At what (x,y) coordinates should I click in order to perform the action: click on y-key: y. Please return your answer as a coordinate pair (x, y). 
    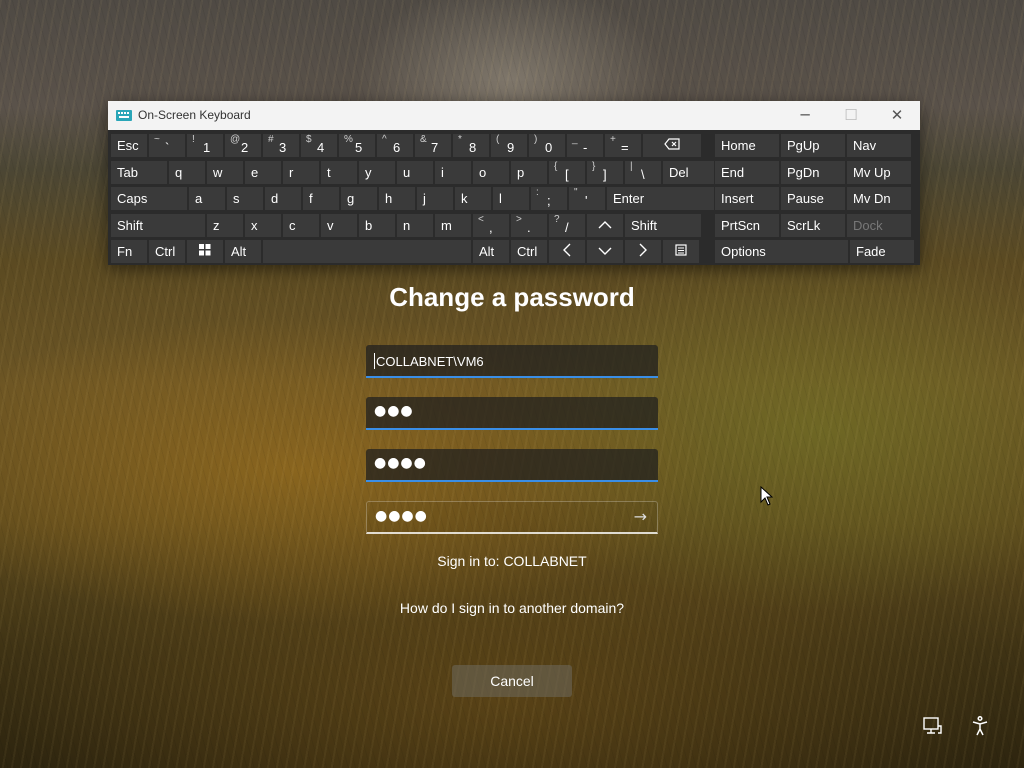
    Looking at the image, I should click on (377, 172).